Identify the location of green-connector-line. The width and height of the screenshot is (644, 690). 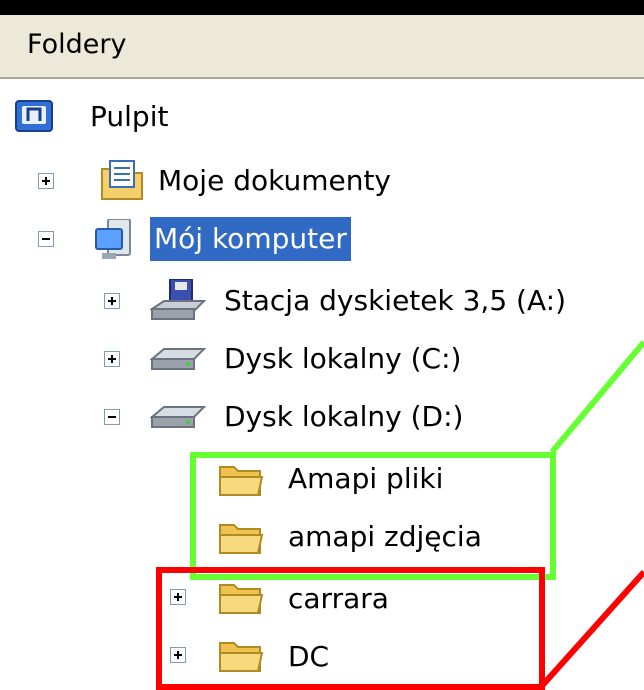
(596, 397).